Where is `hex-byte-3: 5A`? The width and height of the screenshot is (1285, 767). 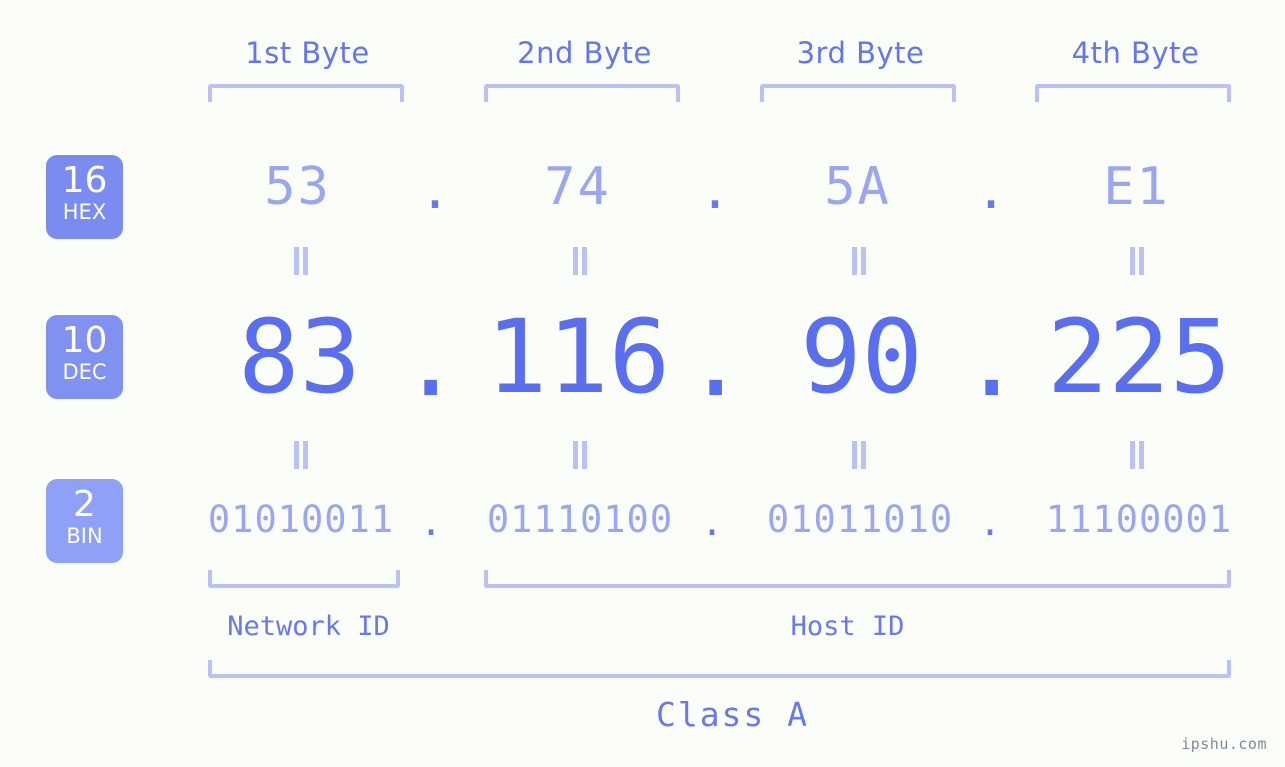 hex-byte-3: 5A is located at coordinates (857, 187).